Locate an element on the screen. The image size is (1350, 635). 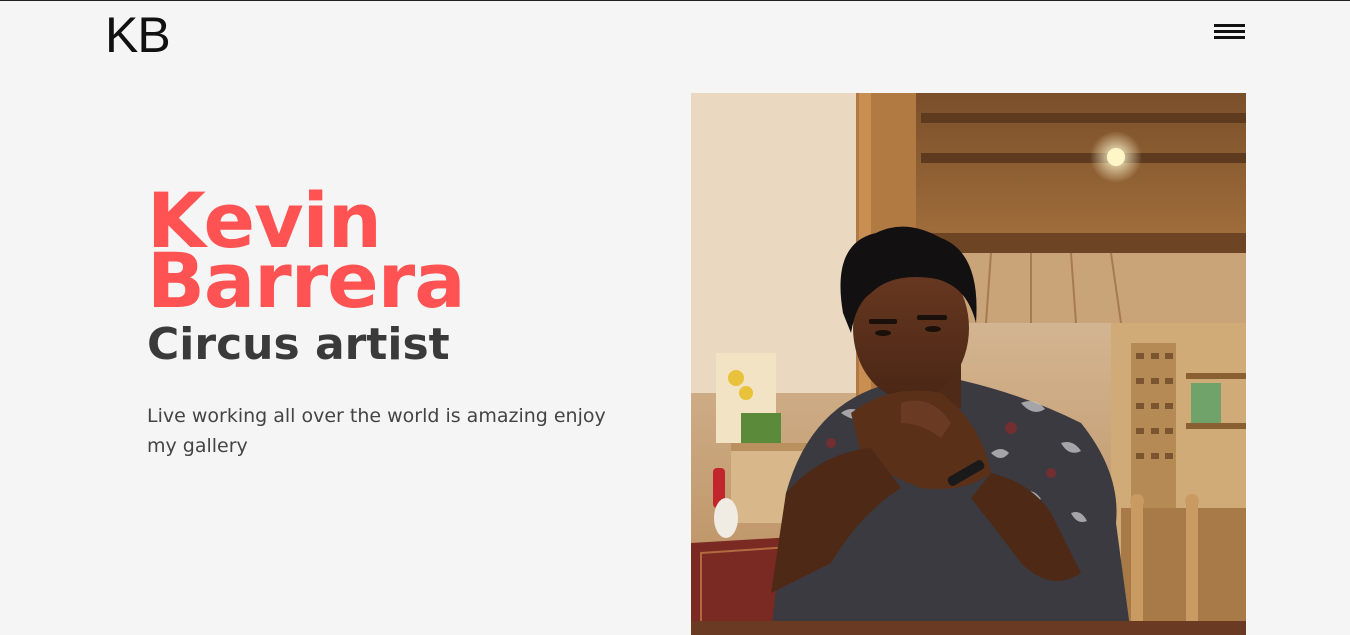
hero-name: Kevin Barrera is located at coordinates (397, 254).